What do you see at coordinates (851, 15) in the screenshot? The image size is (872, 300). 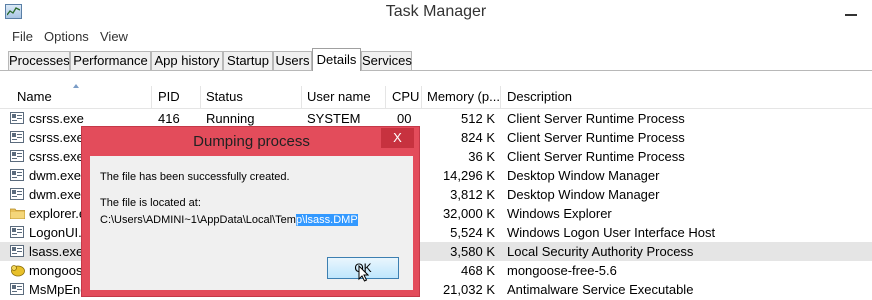 I see `minimize-icon` at bounding box center [851, 15].